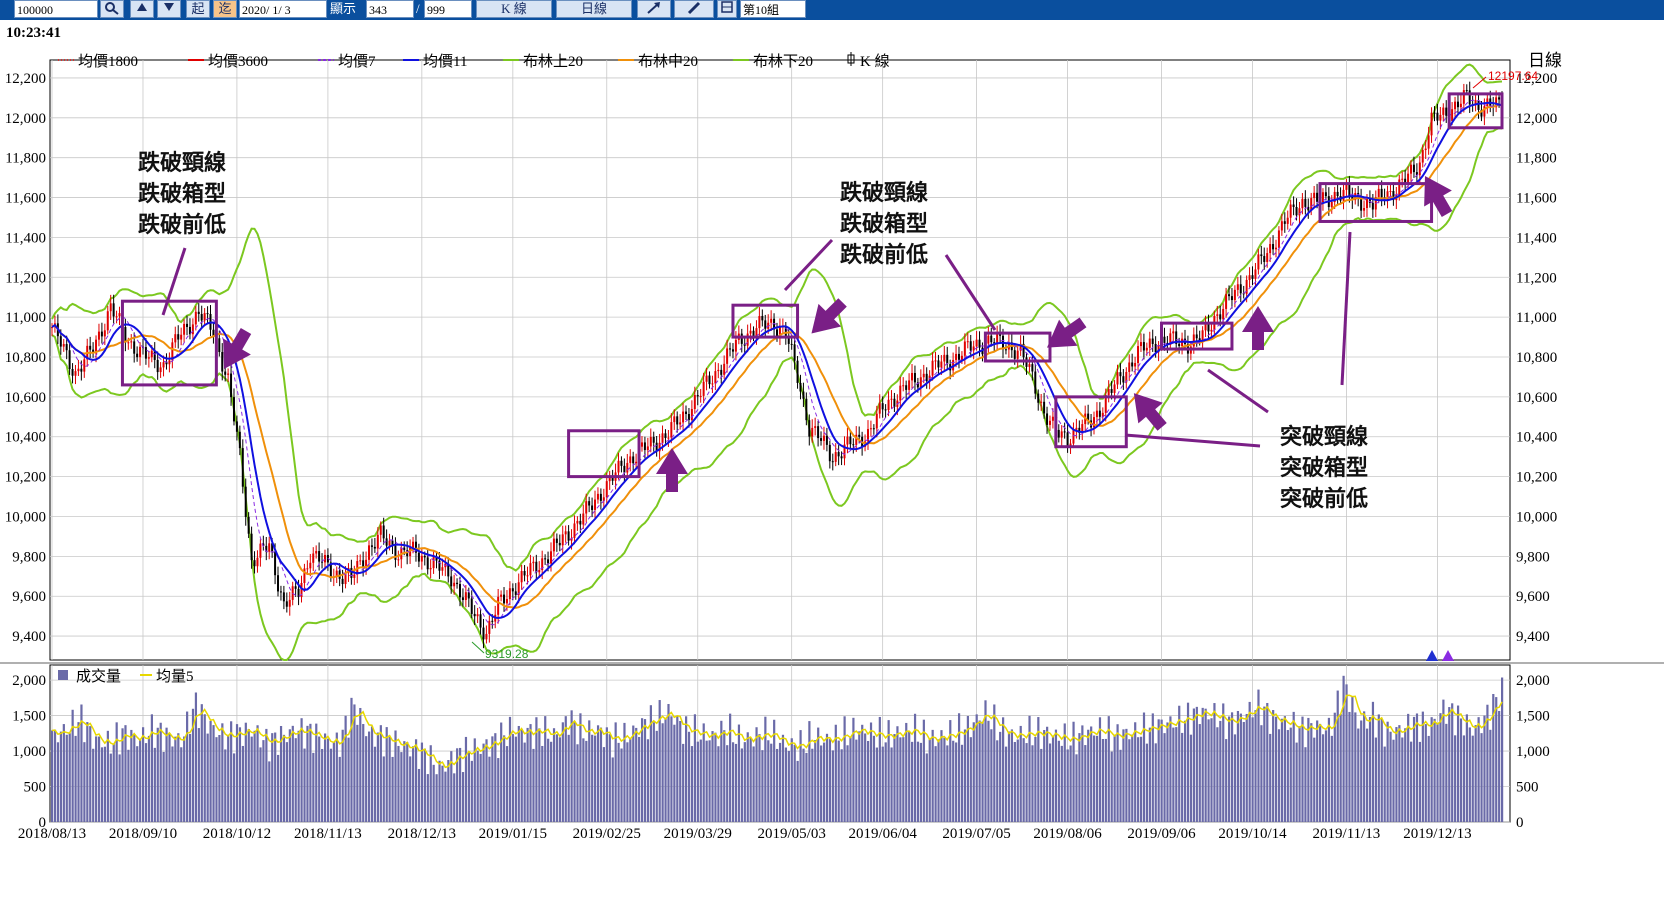  Describe the element at coordinates (514, 9) in the screenshot. I see `kline-dropdown: K 線` at that location.